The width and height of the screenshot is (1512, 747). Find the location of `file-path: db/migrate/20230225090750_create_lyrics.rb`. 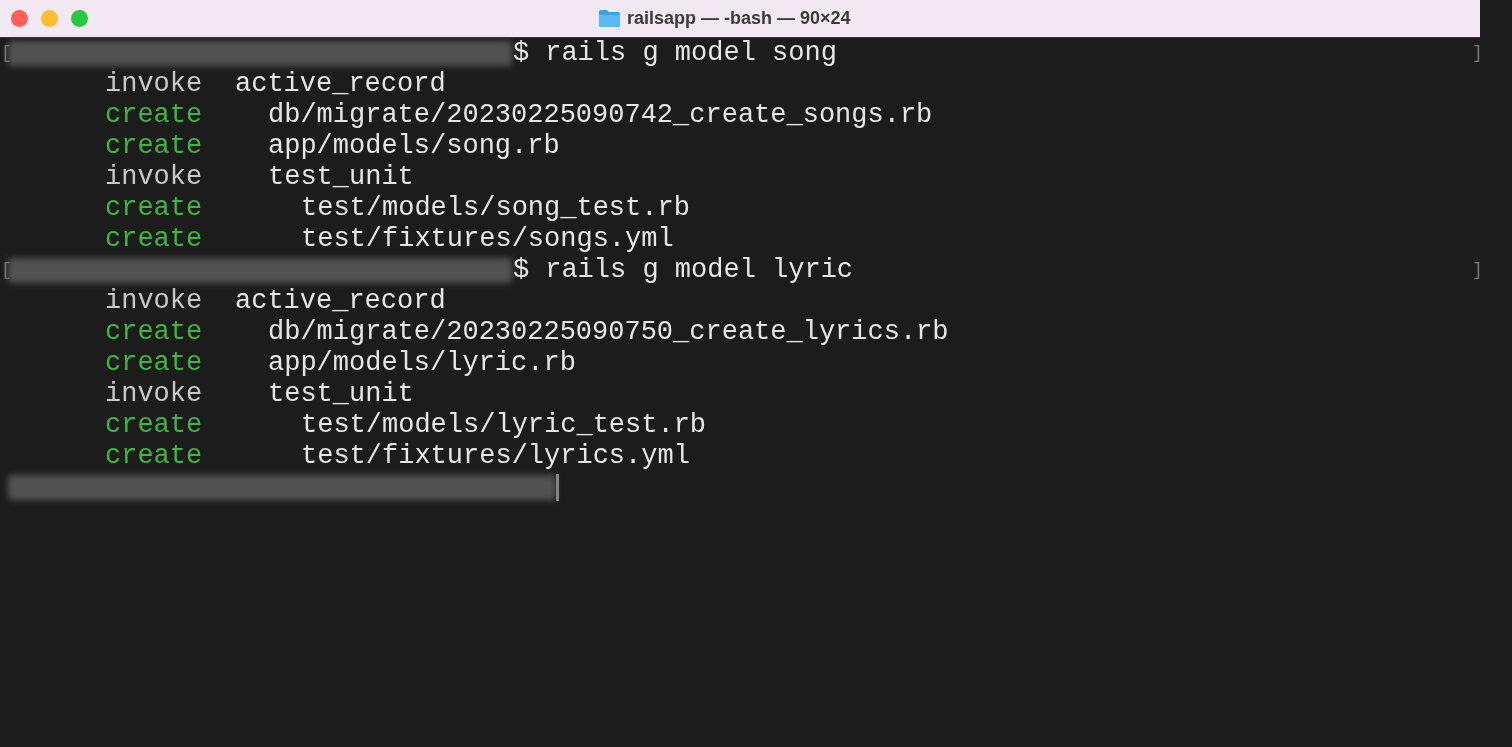

file-path: db/migrate/20230225090750_create_lyrics.rb is located at coordinates (608, 332).